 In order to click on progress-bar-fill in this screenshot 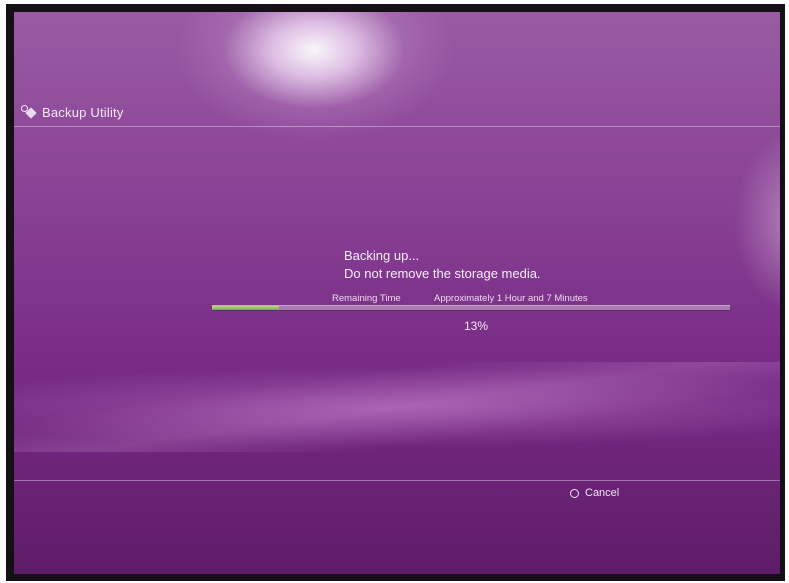, I will do `click(246, 308)`.